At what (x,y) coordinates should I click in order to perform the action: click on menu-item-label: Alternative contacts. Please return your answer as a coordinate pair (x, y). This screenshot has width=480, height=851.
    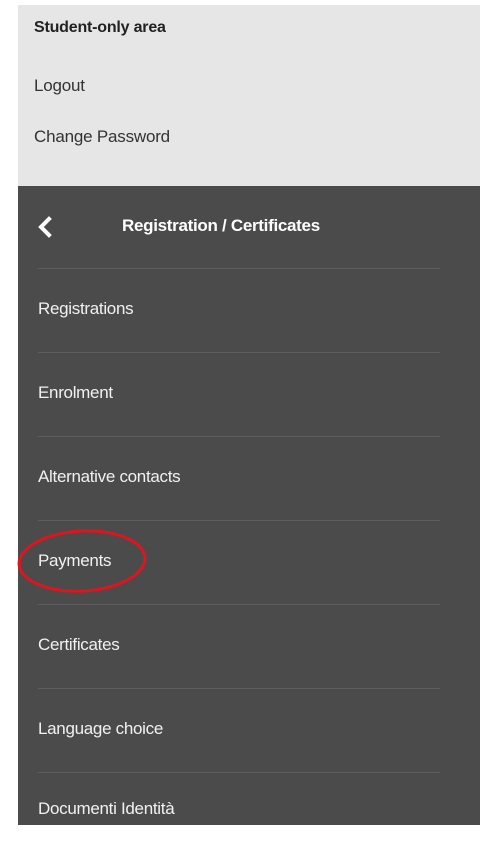
    Looking at the image, I should click on (109, 476).